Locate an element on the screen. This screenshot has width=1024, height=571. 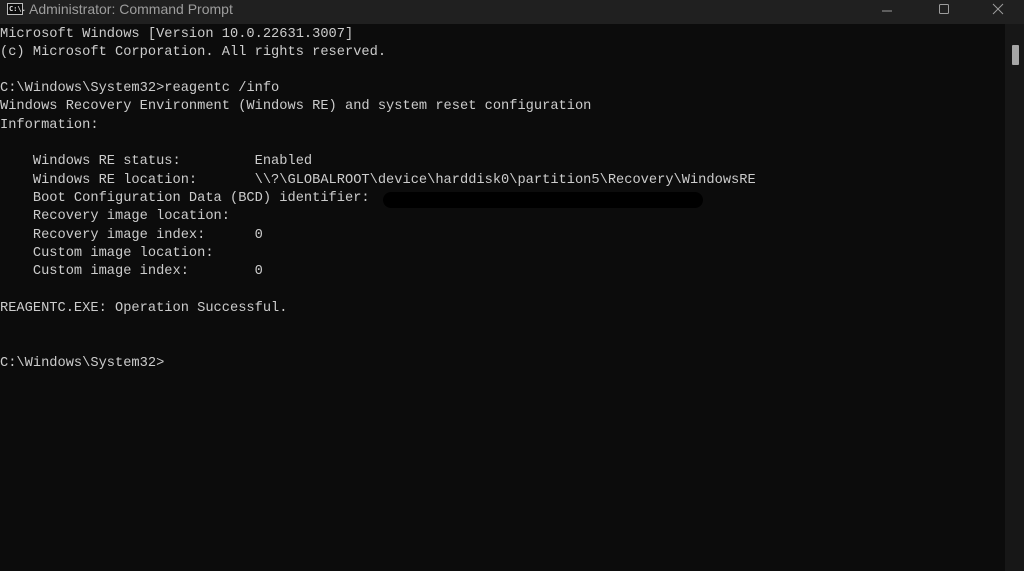
console-line: C:\Windows\System32> is located at coordinates (82, 363).